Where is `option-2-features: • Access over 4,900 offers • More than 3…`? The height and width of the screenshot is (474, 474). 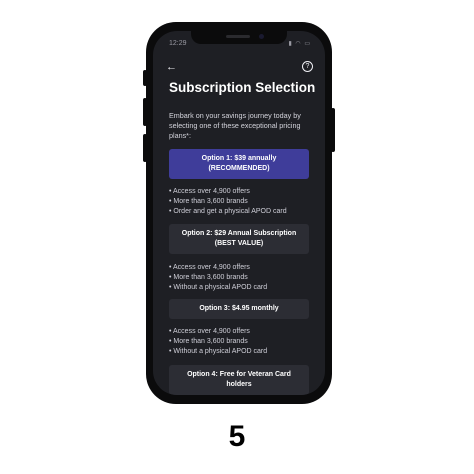 option-2-features: • Access over 4,900 offers • More than 3… is located at coordinates (218, 278).